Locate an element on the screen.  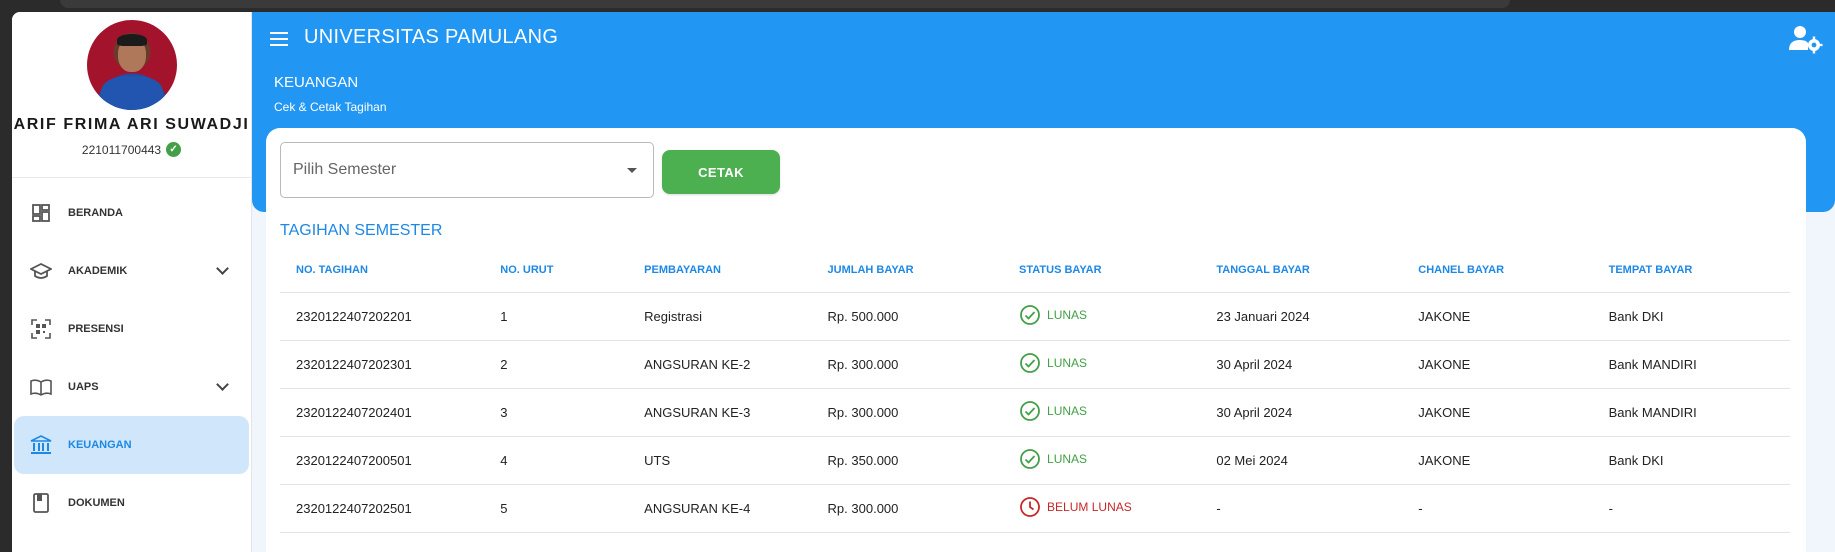
semester-select: Pilih Semester is located at coordinates (467, 170).